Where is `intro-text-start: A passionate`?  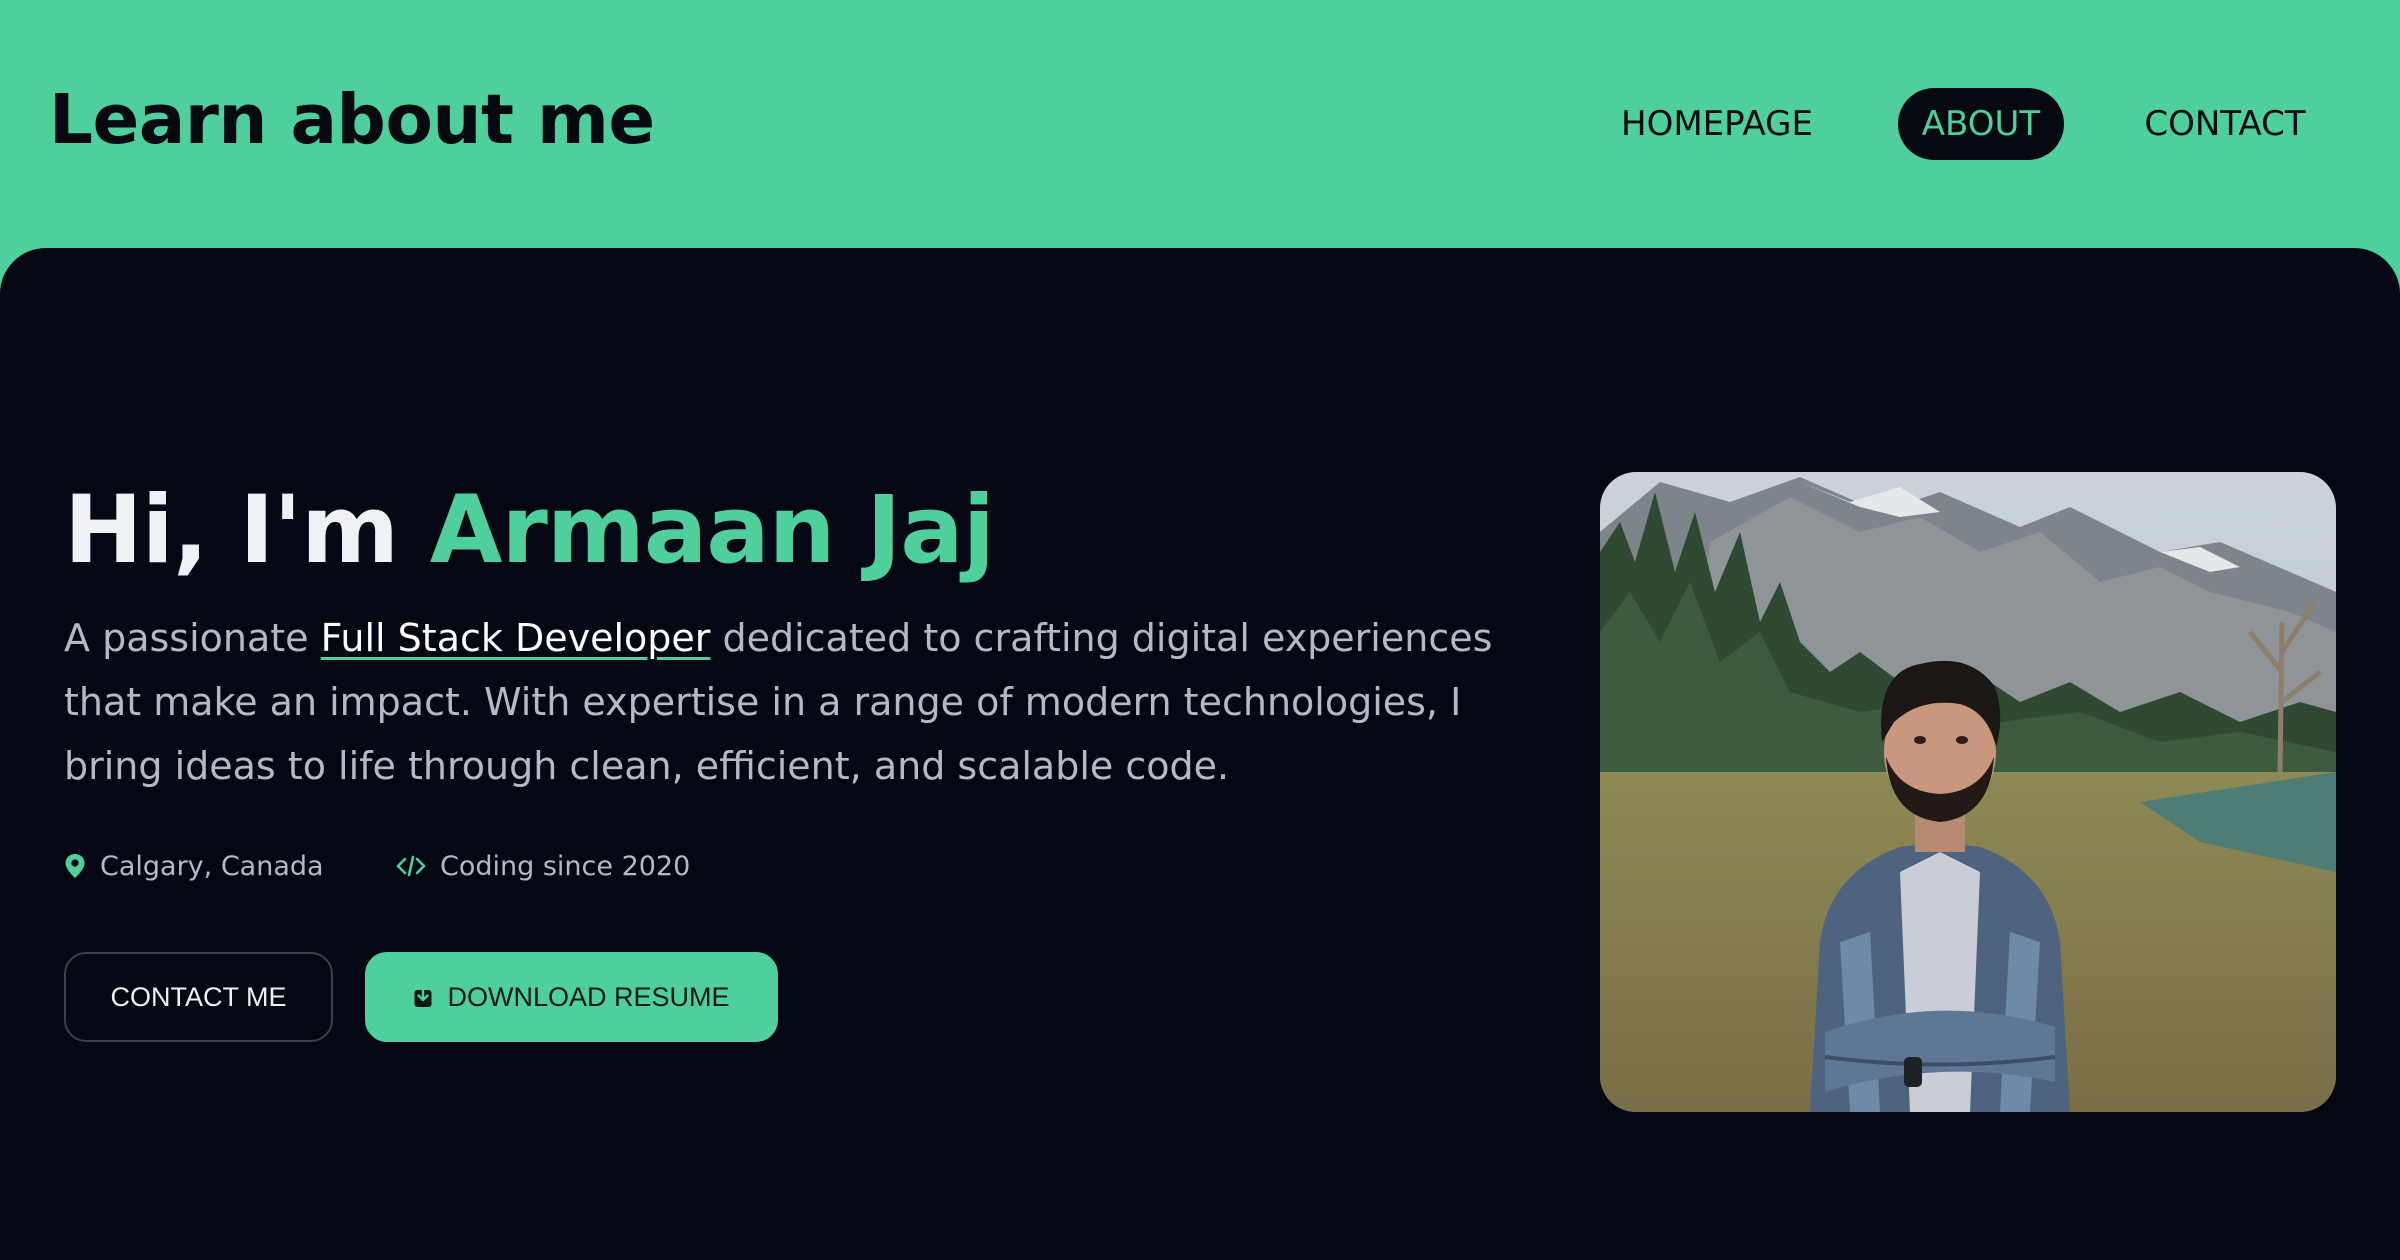 intro-text-start: A passionate is located at coordinates (192, 638).